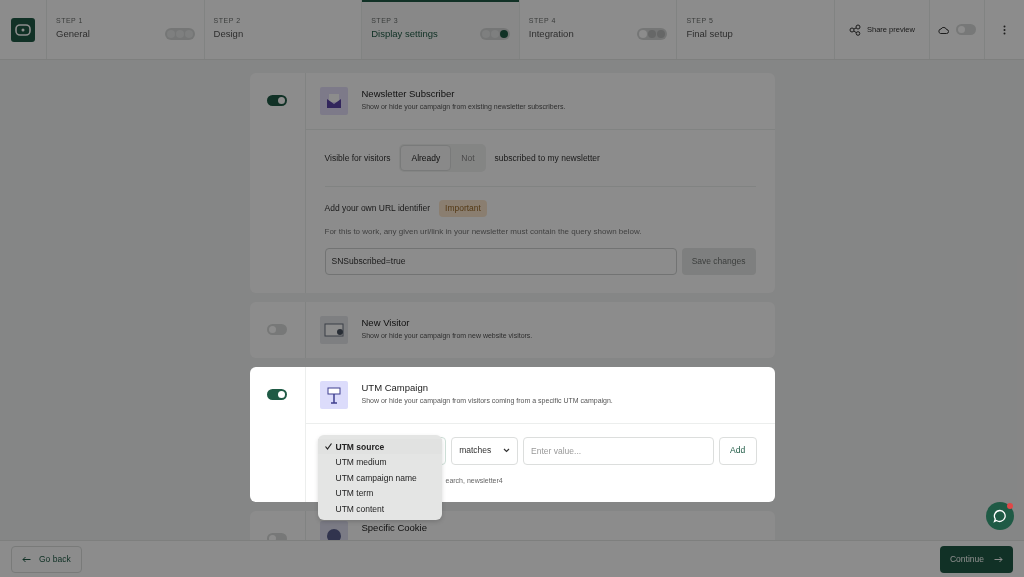 This screenshot has height=577, width=1024. Describe the element at coordinates (998, 559) in the screenshot. I see `arrow-right-icon` at that location.